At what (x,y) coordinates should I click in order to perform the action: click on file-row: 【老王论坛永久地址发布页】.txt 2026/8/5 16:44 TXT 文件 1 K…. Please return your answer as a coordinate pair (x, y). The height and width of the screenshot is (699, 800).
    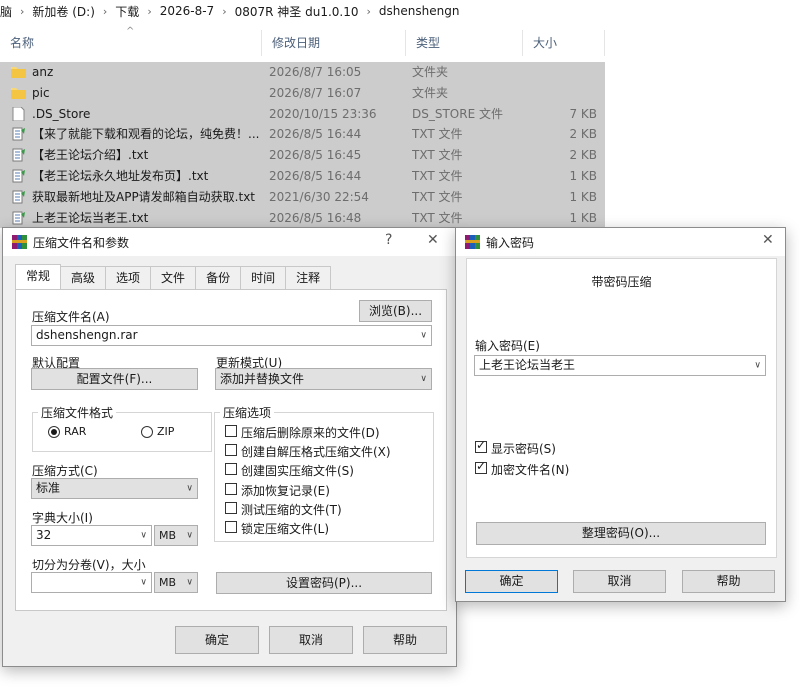
    Looking at the image, I should click on (302, 176).